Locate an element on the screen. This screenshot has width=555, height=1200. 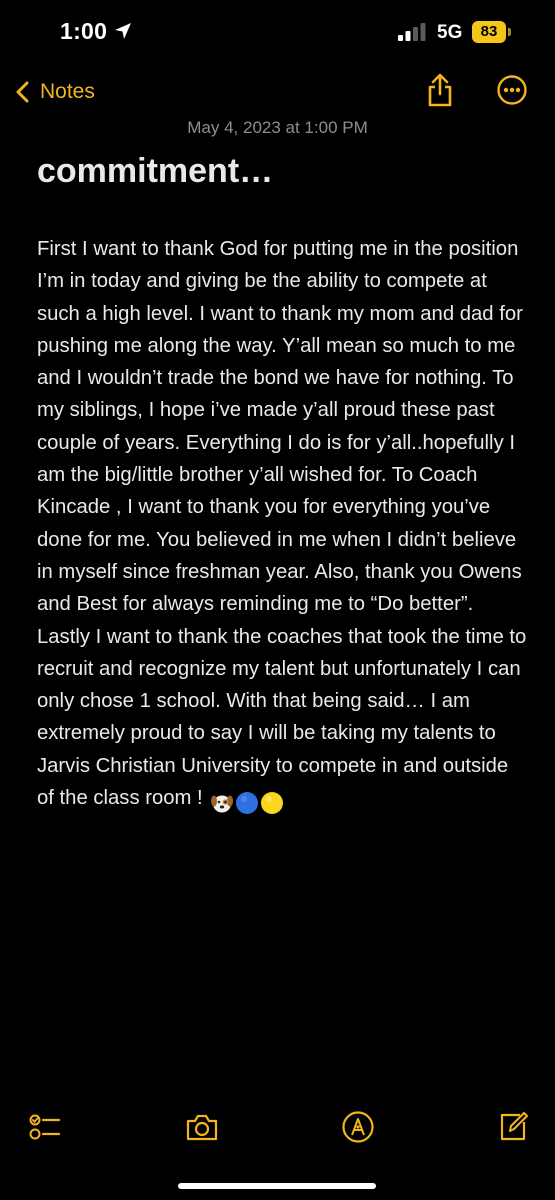
status-time: 1:00 is located at coordinates (84, 31).